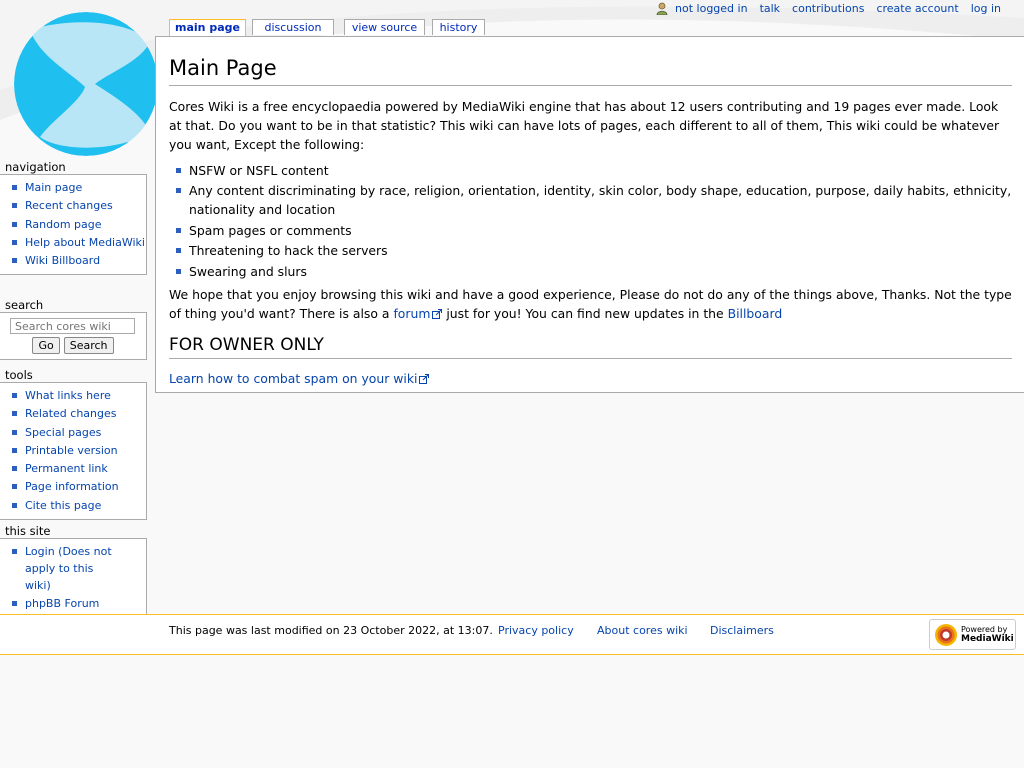 This screenshot has height=768, width=1024. Describe the element at coordinates (987, 639) in the screenshot. I see `powered-by-line2: MediaWiki` at that location.